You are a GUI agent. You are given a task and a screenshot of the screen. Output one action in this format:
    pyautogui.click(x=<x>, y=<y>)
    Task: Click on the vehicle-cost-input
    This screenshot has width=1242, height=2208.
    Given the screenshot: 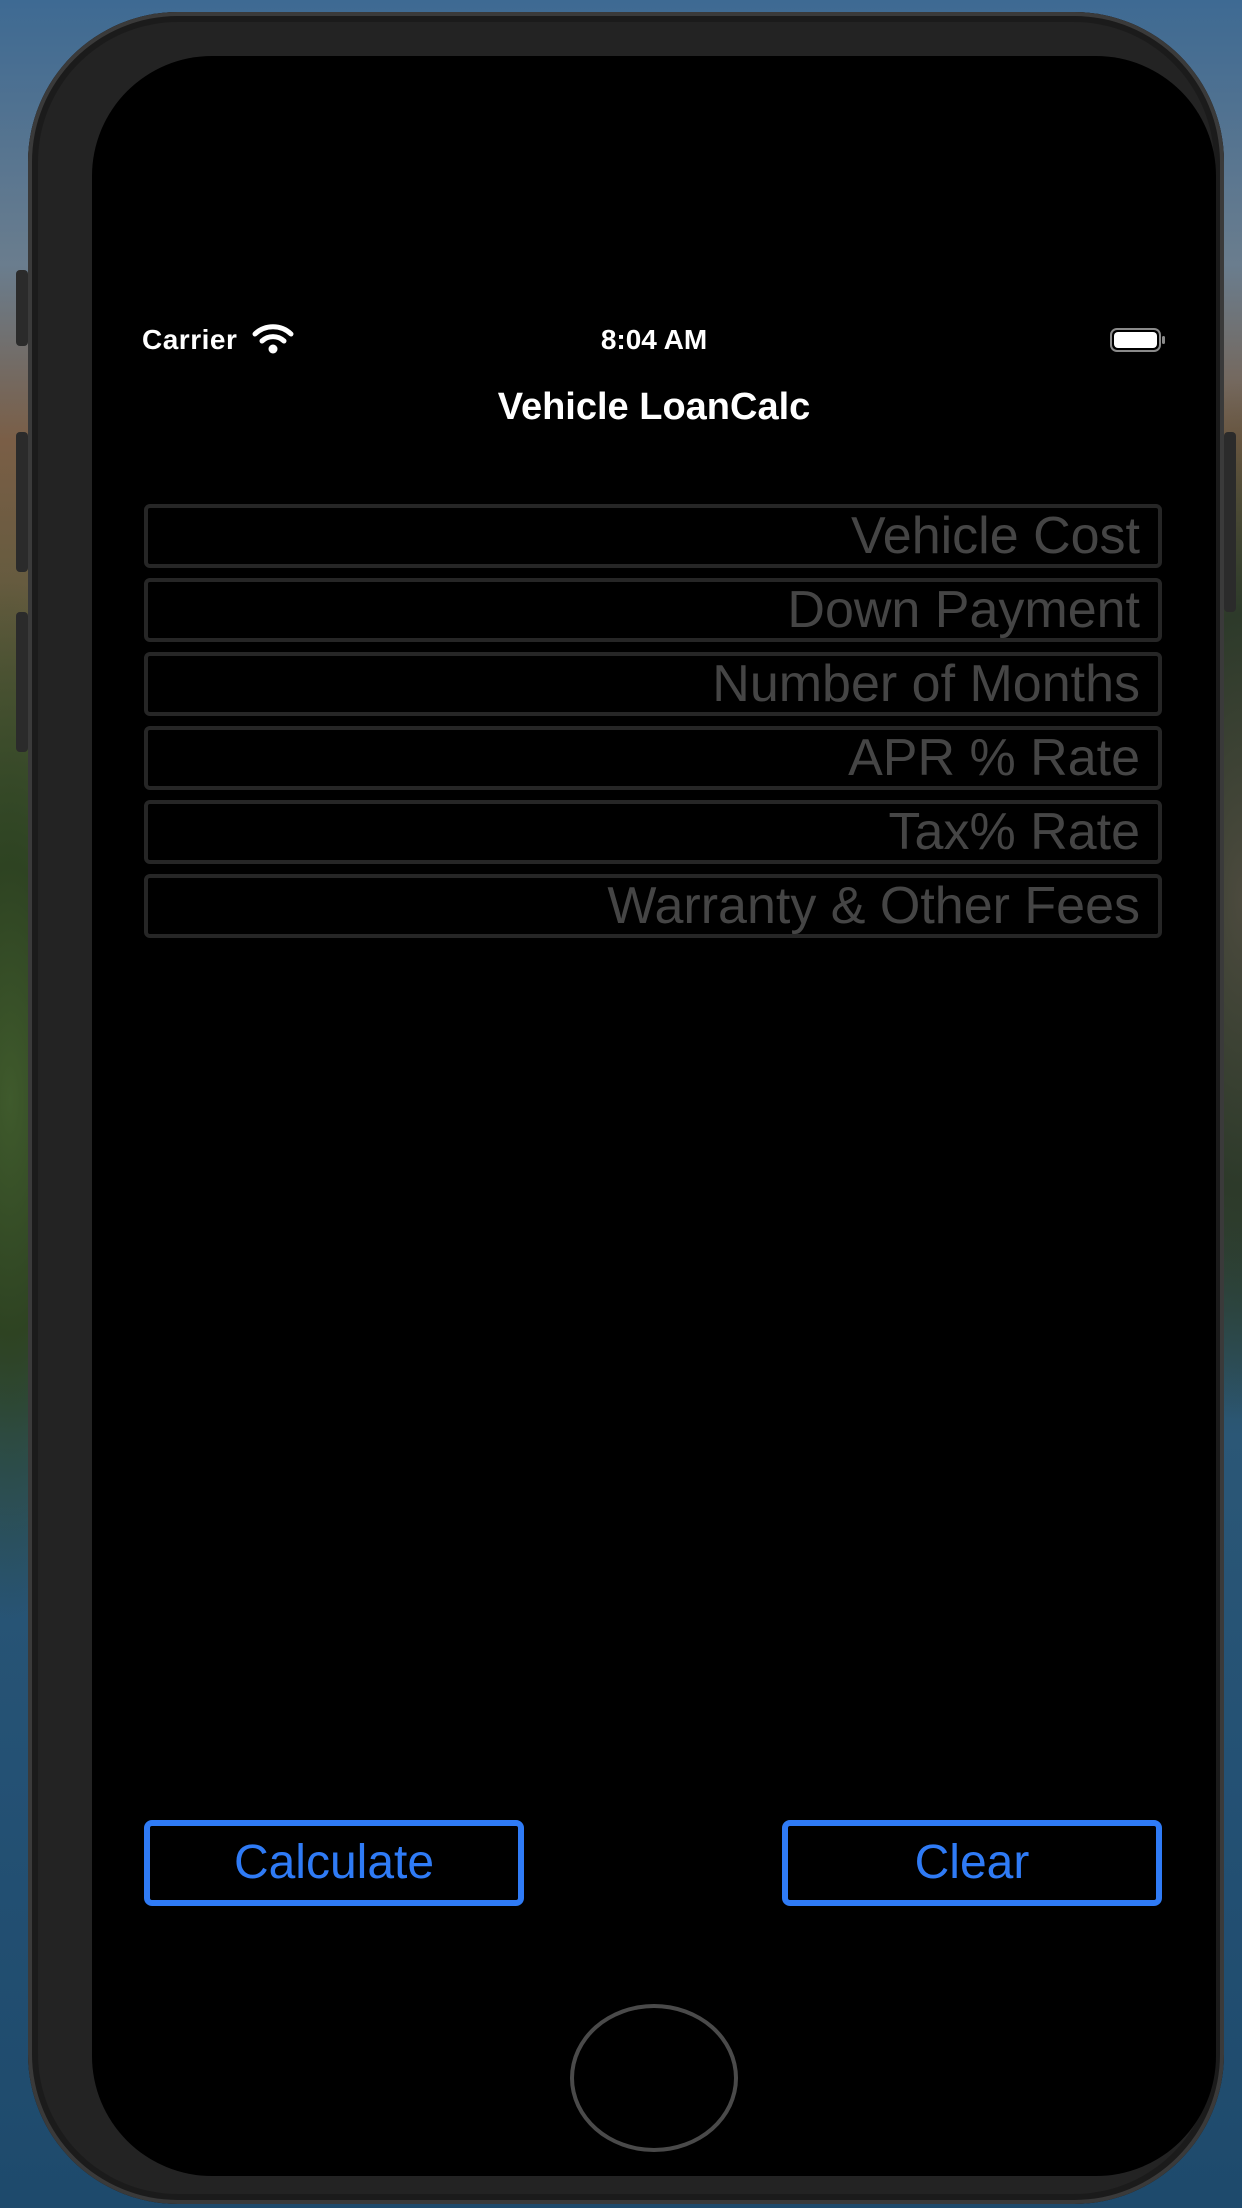 What is the action you would take?
    pyautogui.click(x=653, y=536)
    